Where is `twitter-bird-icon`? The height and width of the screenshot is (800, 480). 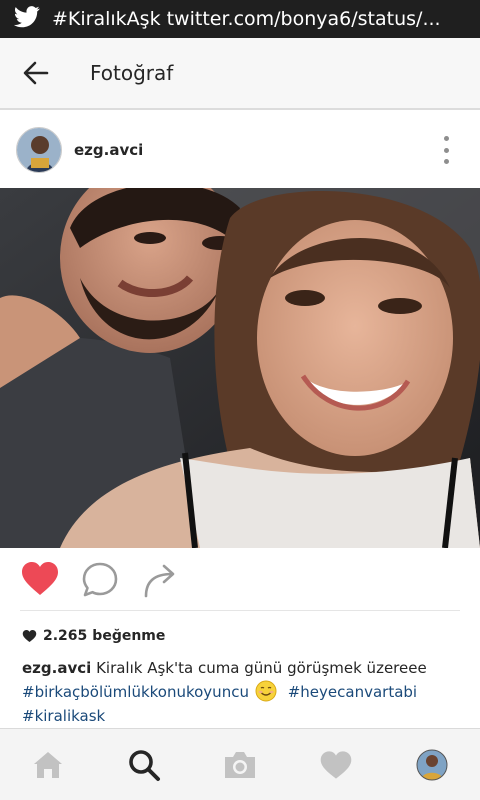
twitter-bird-icon is located at coordinates (26, 19).